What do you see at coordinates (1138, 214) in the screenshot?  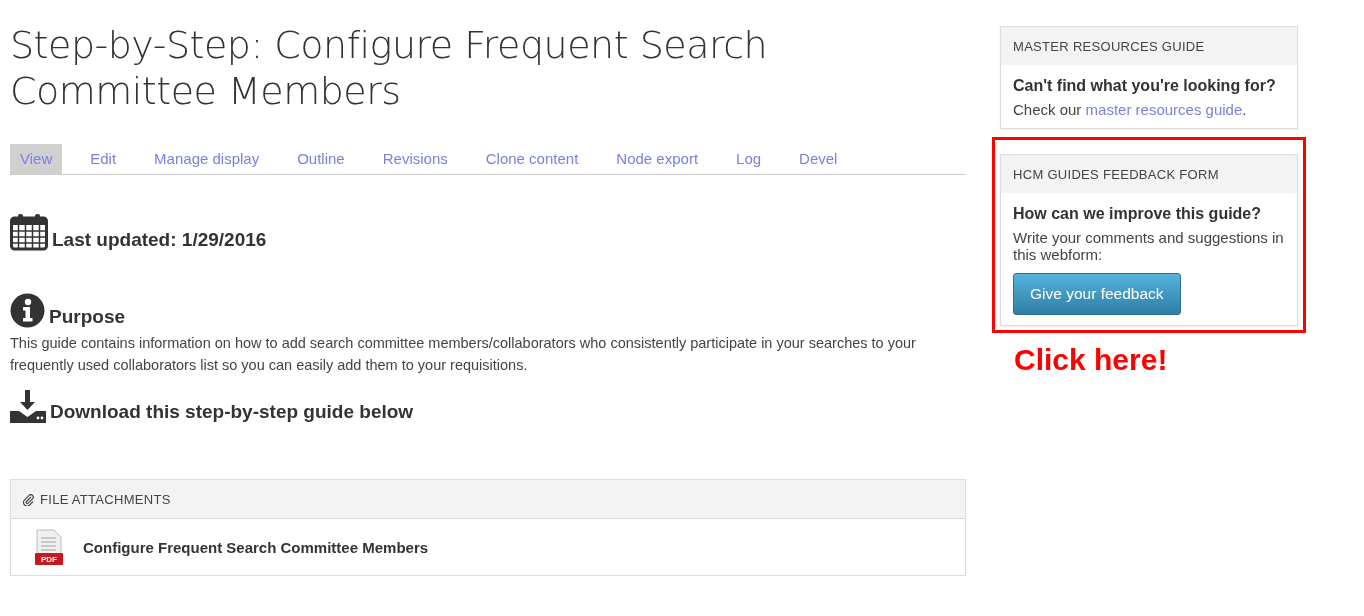 I see `card-question: How can we improve this guide?` at bounding box center [1138, 214].